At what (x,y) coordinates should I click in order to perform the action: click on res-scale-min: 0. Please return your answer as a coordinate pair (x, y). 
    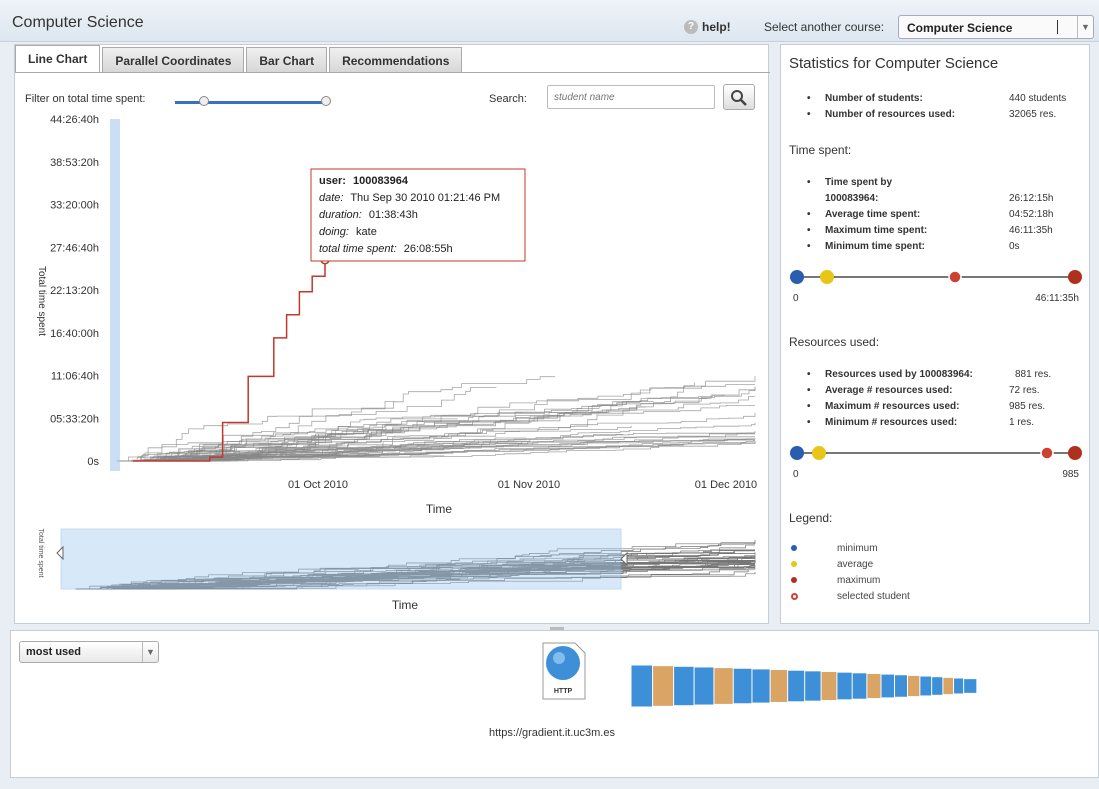
    Looking at the image, I should click on (796, 474).